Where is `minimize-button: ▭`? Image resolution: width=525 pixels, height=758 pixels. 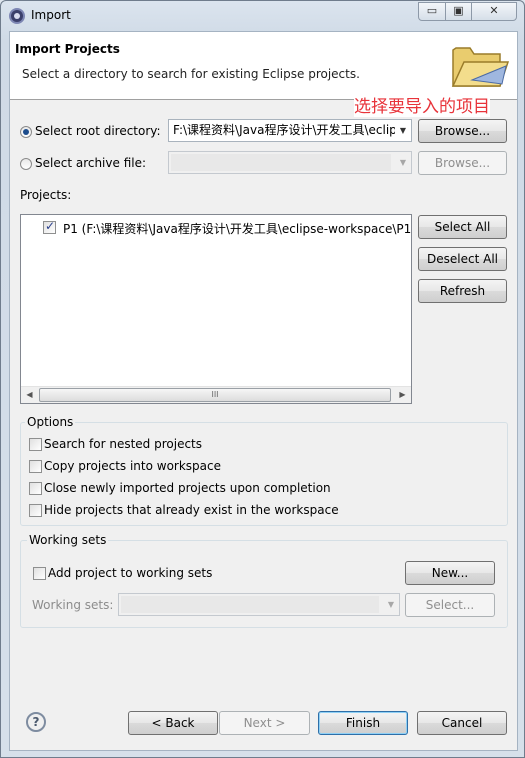 minimize-button: ▭ is located at coordinates (432, 11).